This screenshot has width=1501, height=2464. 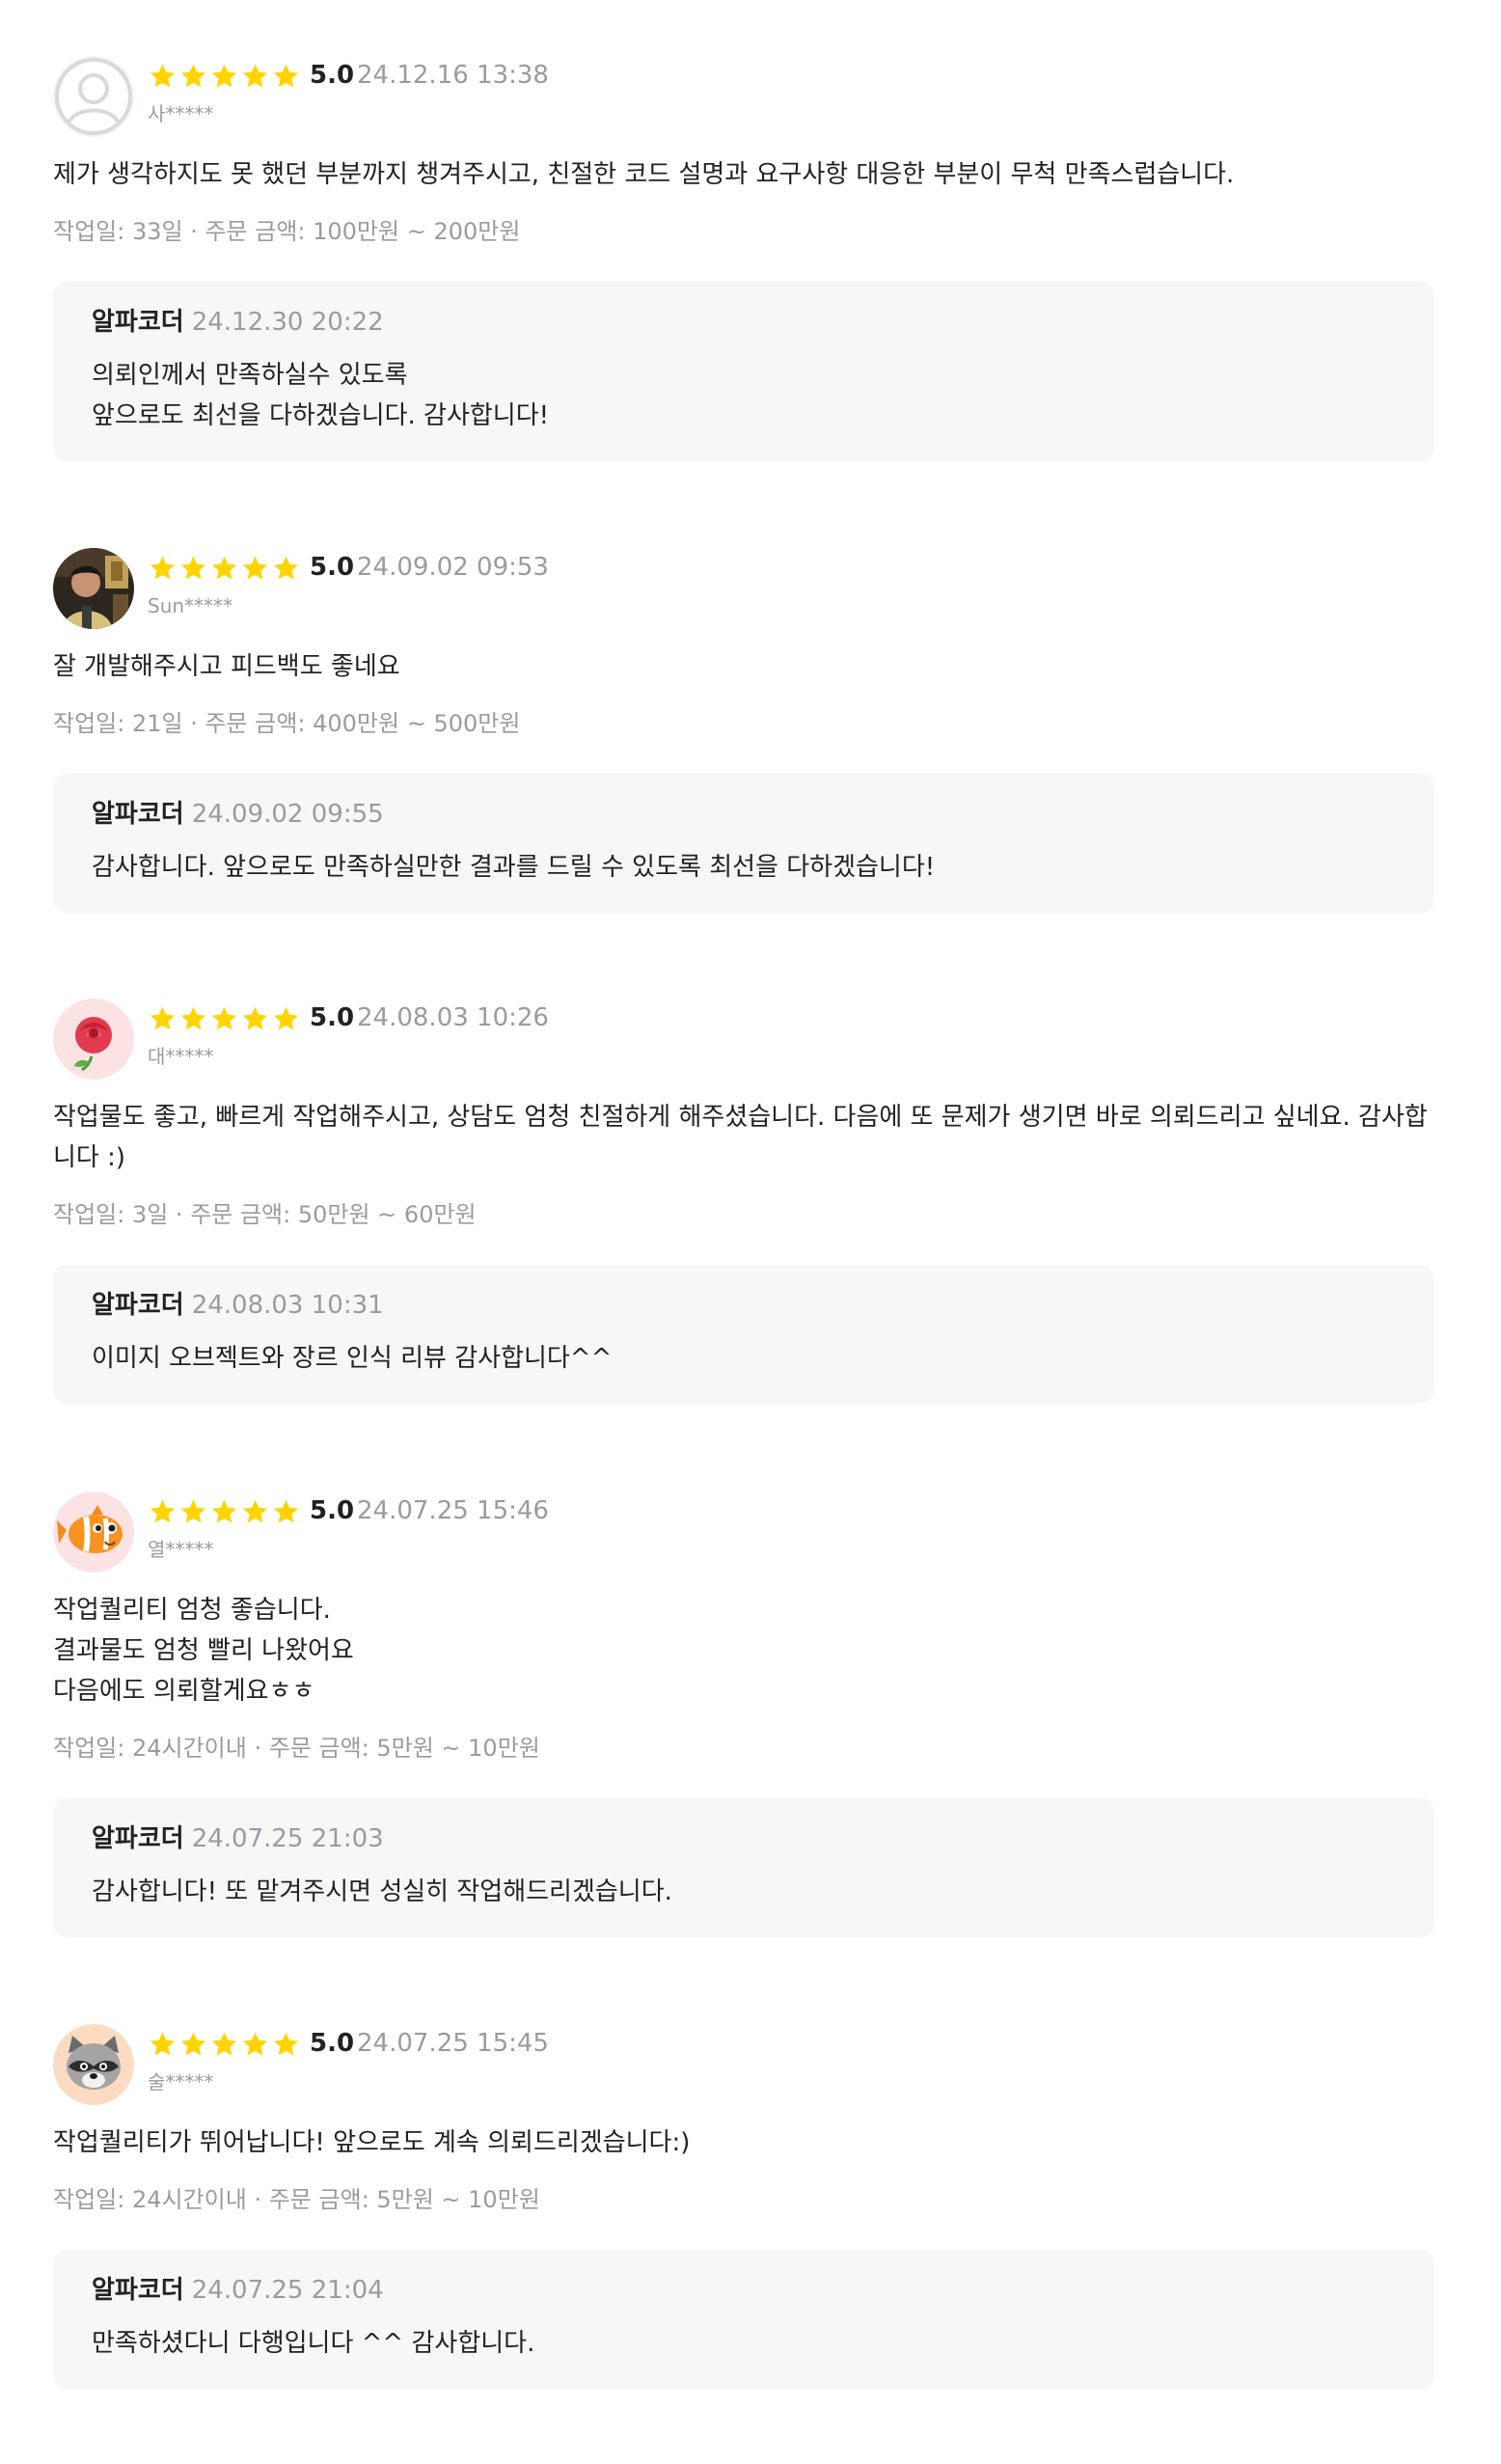 What do you see at coordinates (93, 1039) in the screenshot?
I see `rose-icon` at bounding box center [93, 1039].